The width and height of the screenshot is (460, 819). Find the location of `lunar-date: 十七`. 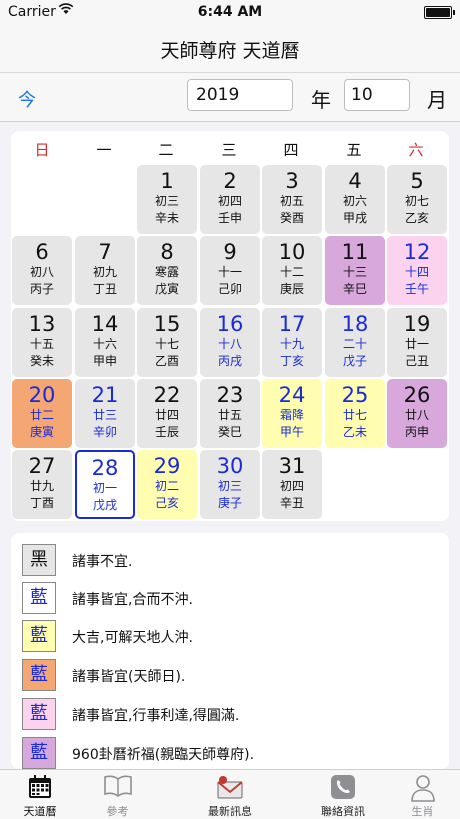

lunar-date: 十七 is located at coordinates (166, 344).